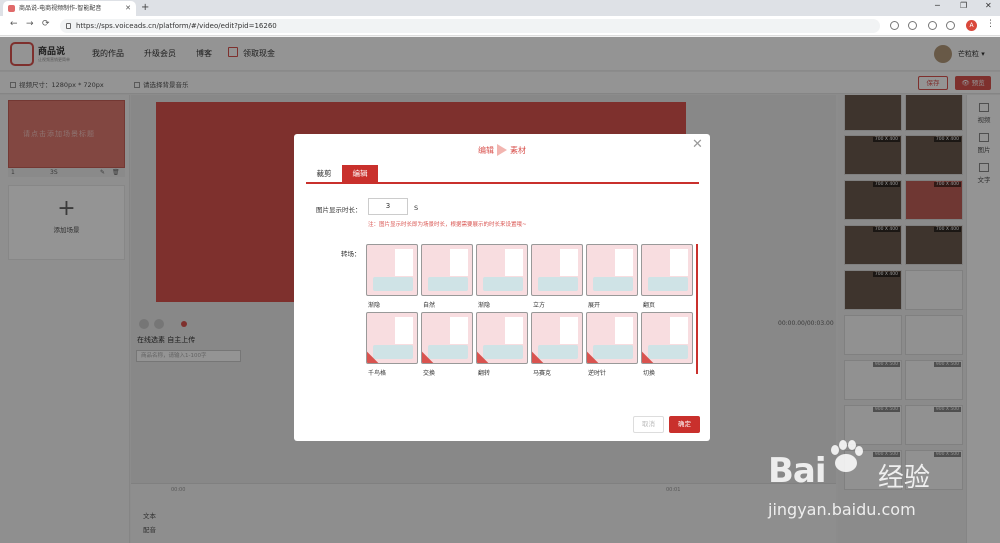  I want to click on transition-name: 立方, so click(539, 305).